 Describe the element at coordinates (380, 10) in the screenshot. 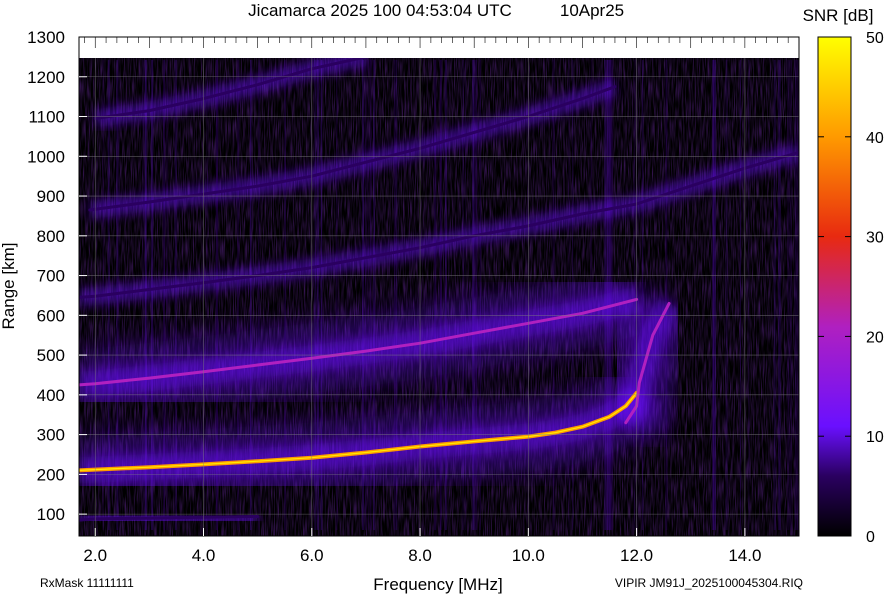

I see `chart-title: Jicamarca 2025 100 04:53:04 UTC` at that location.